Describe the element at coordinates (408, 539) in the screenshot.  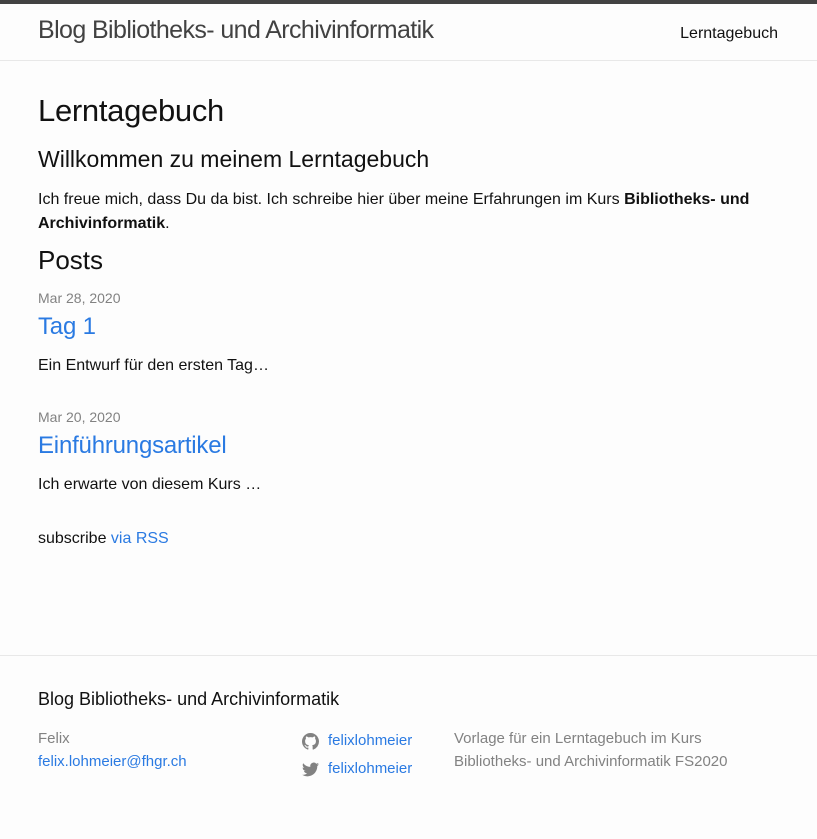
I see `rss-subscribe: subscribe via RSS` at that location.